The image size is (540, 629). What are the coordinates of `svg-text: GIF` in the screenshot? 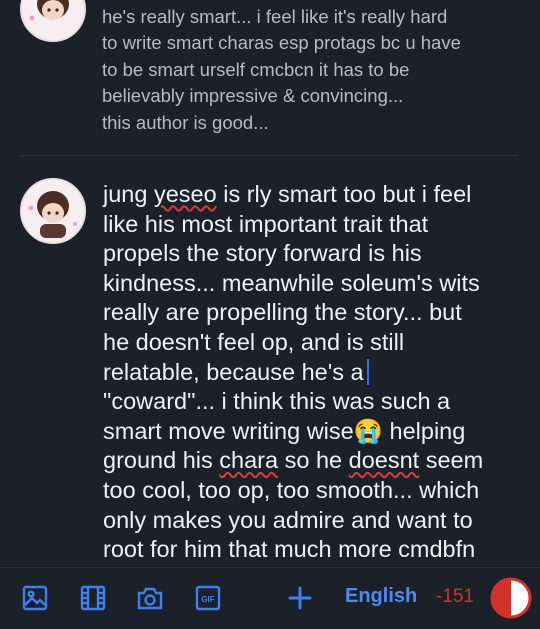 It's located at (207, 599).